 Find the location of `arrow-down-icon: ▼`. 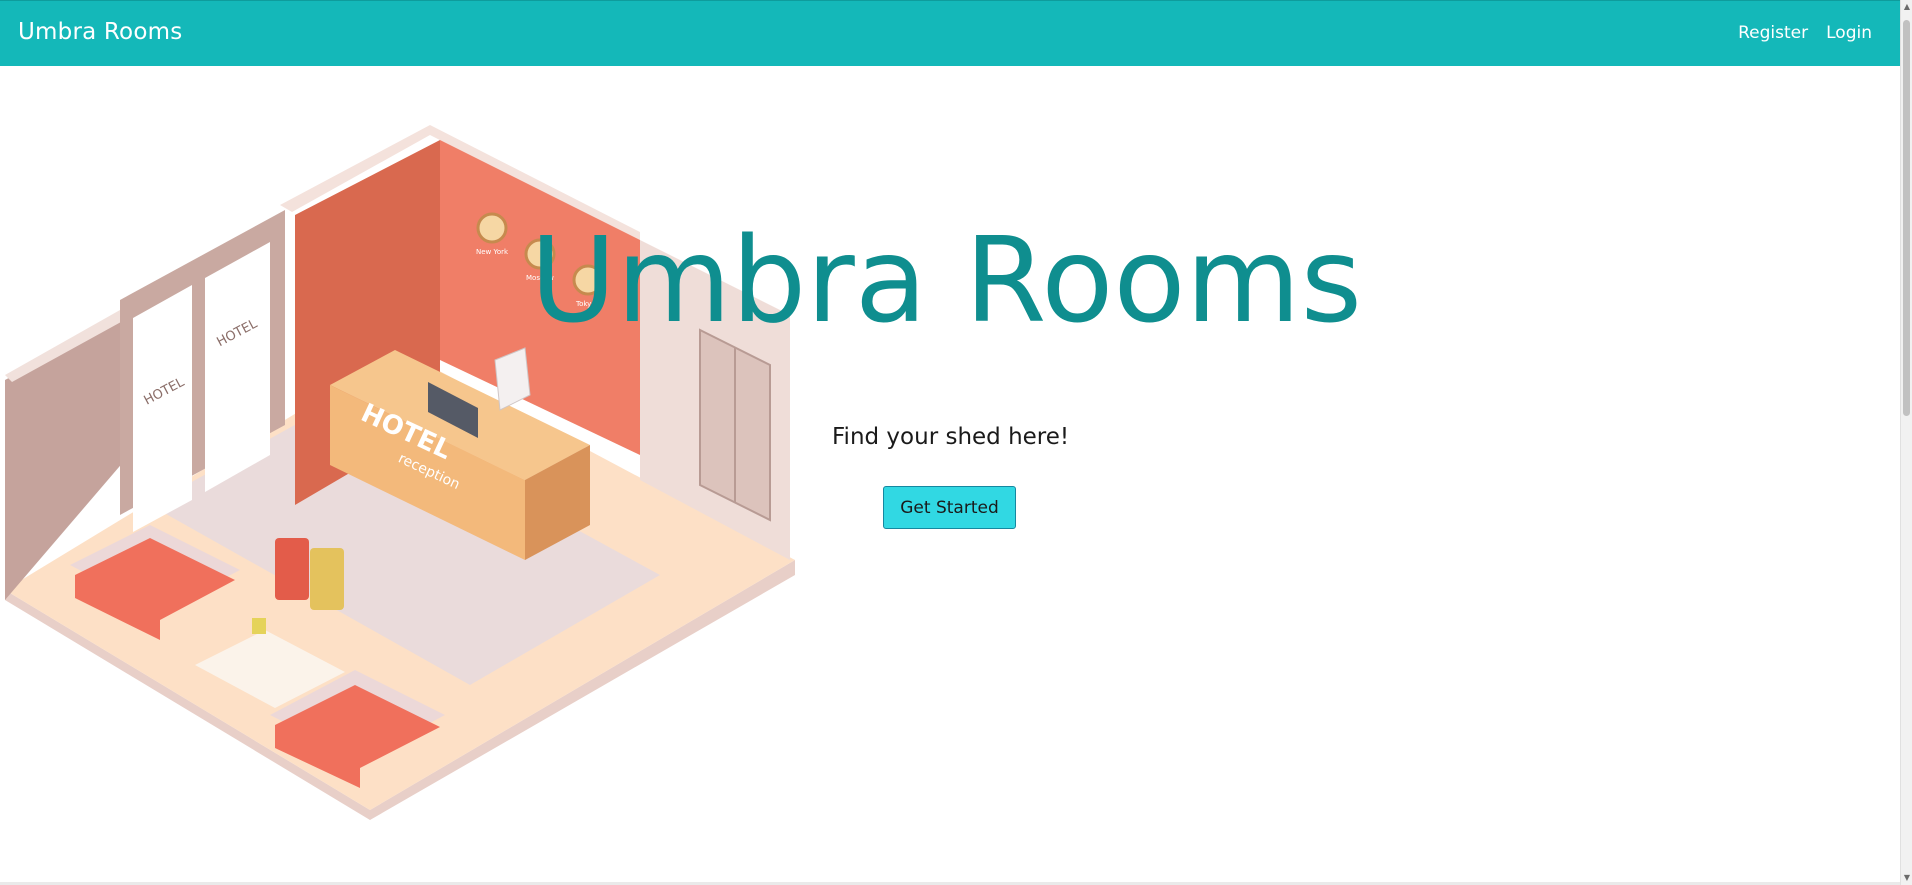

arrow-down-icon: ▼ is located at coordinates (1907, 878).